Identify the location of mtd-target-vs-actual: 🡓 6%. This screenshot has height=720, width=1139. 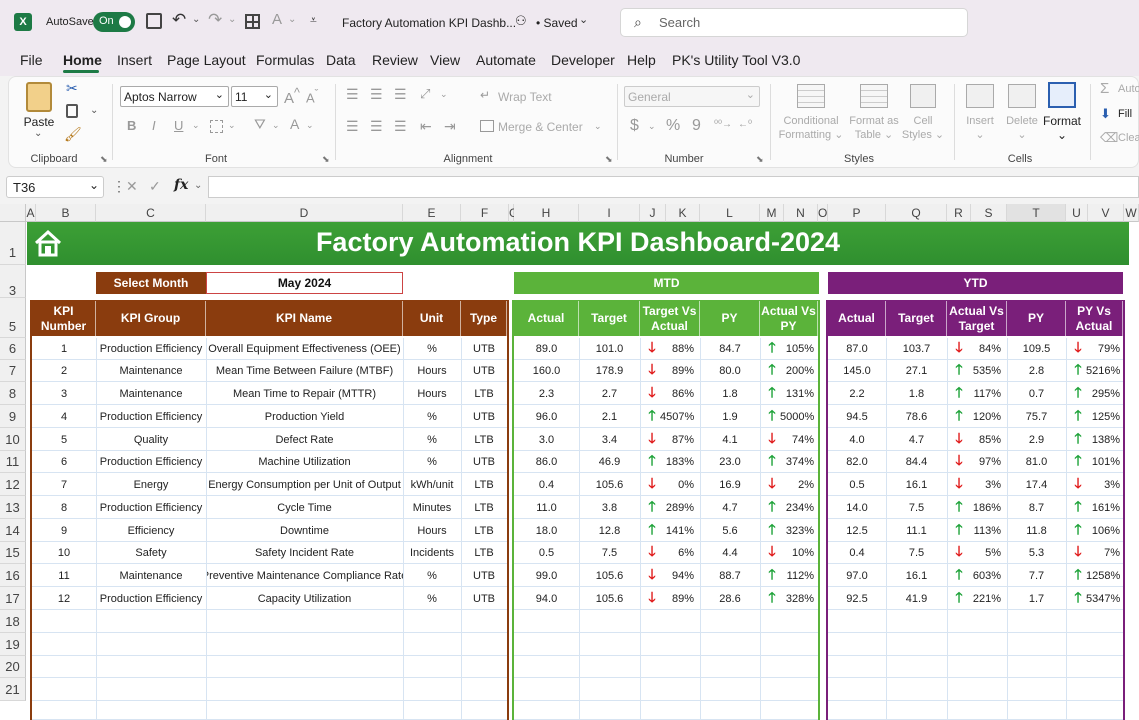
(670, 553).